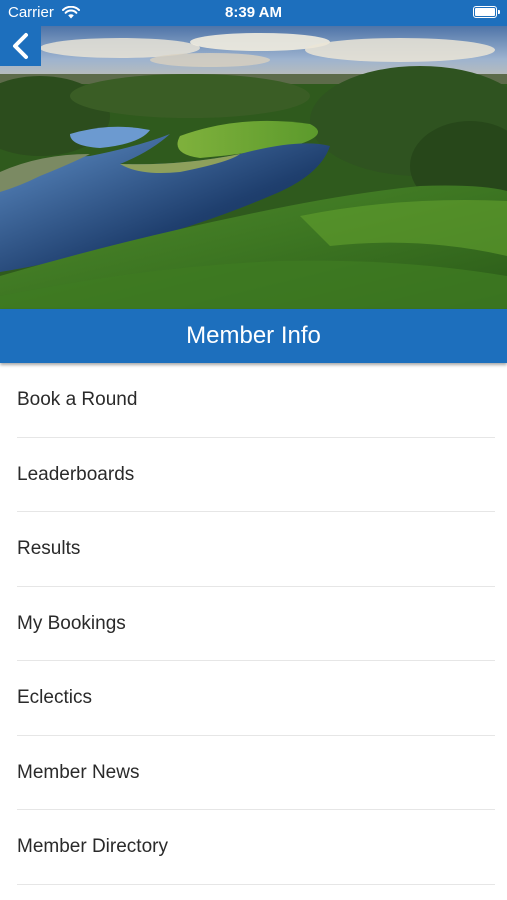  What do you see at coordinates (253, 698) in the screenshot?
I see `menu-item-eclectics: Eclectics` at bounding box center [253, 698].